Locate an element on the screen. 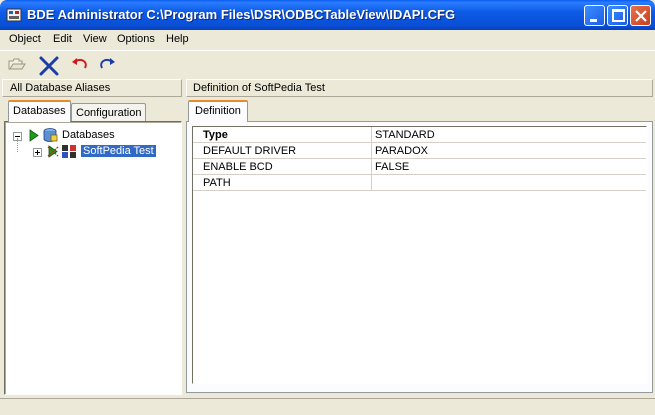 This screenshot has height=415, width=655. tab-databases: Databases is located at coordinates (39, 111).